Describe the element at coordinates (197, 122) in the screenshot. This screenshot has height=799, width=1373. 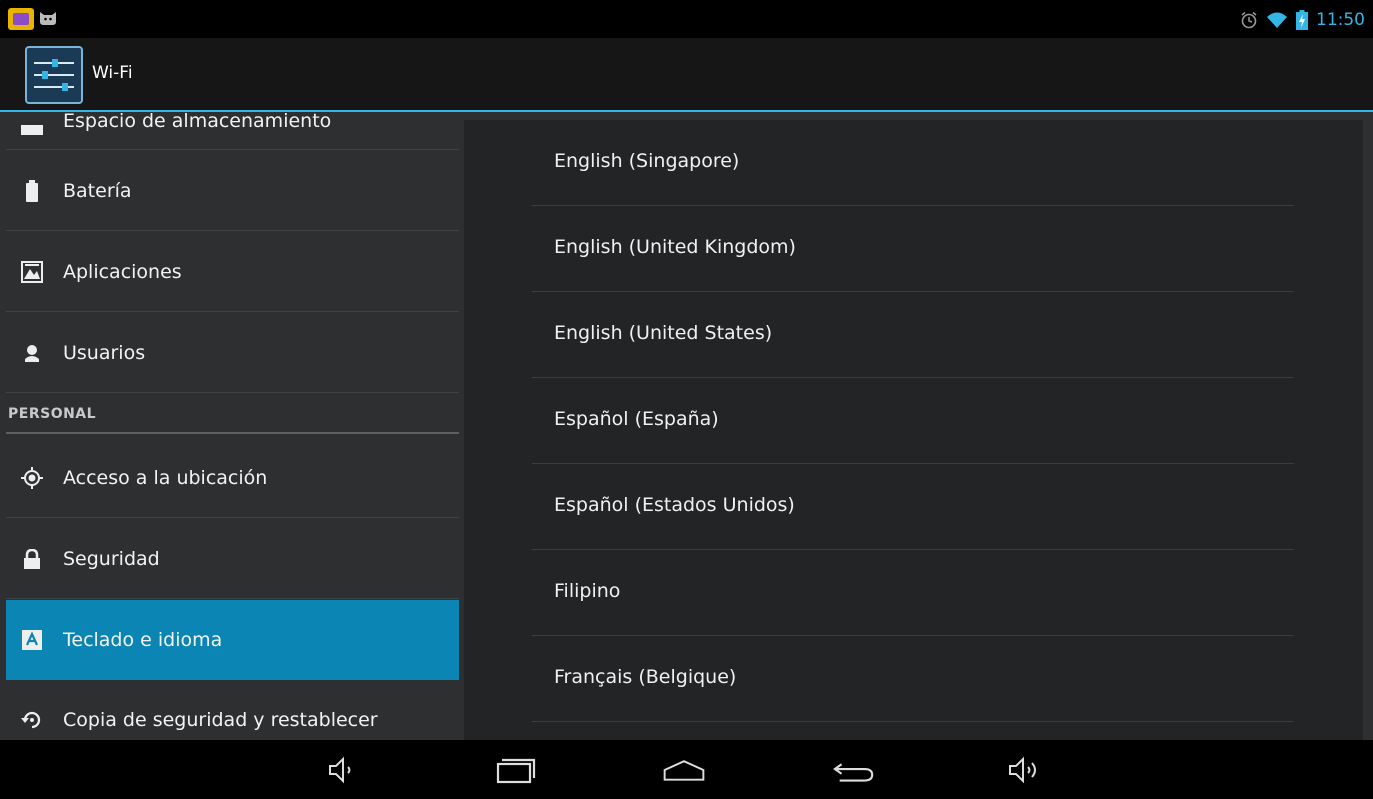
I see `sidebar-item-label: Espacio de almacenamiento` at that location.